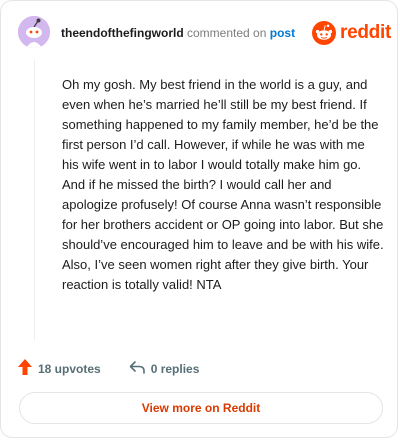 Image resolution: width=400 pixels, height=440 pixels. Describe the element at coordinates (282, 33) in the screenshot. I see `post-link: post` at that location.